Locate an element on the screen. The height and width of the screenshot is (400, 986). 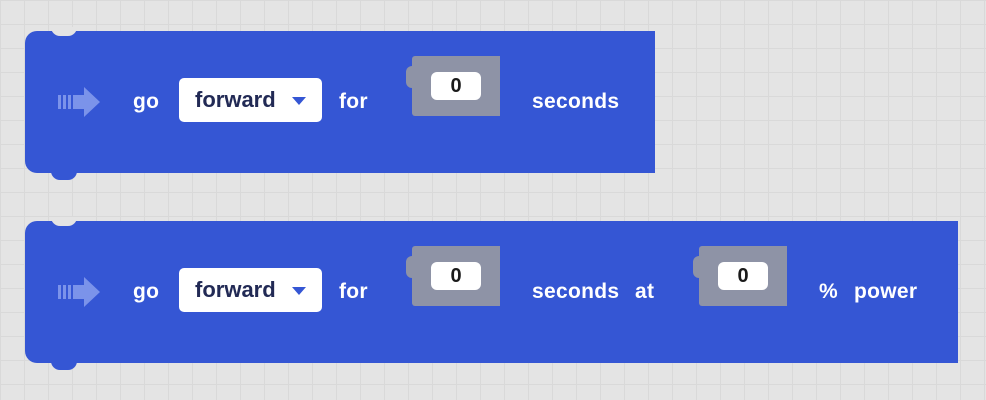
power-input is located at coordinates (743, 276).